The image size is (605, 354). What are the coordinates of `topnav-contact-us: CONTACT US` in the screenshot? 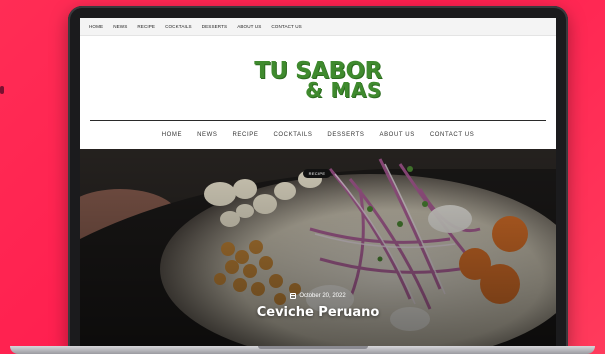 It's located at (286, 26).